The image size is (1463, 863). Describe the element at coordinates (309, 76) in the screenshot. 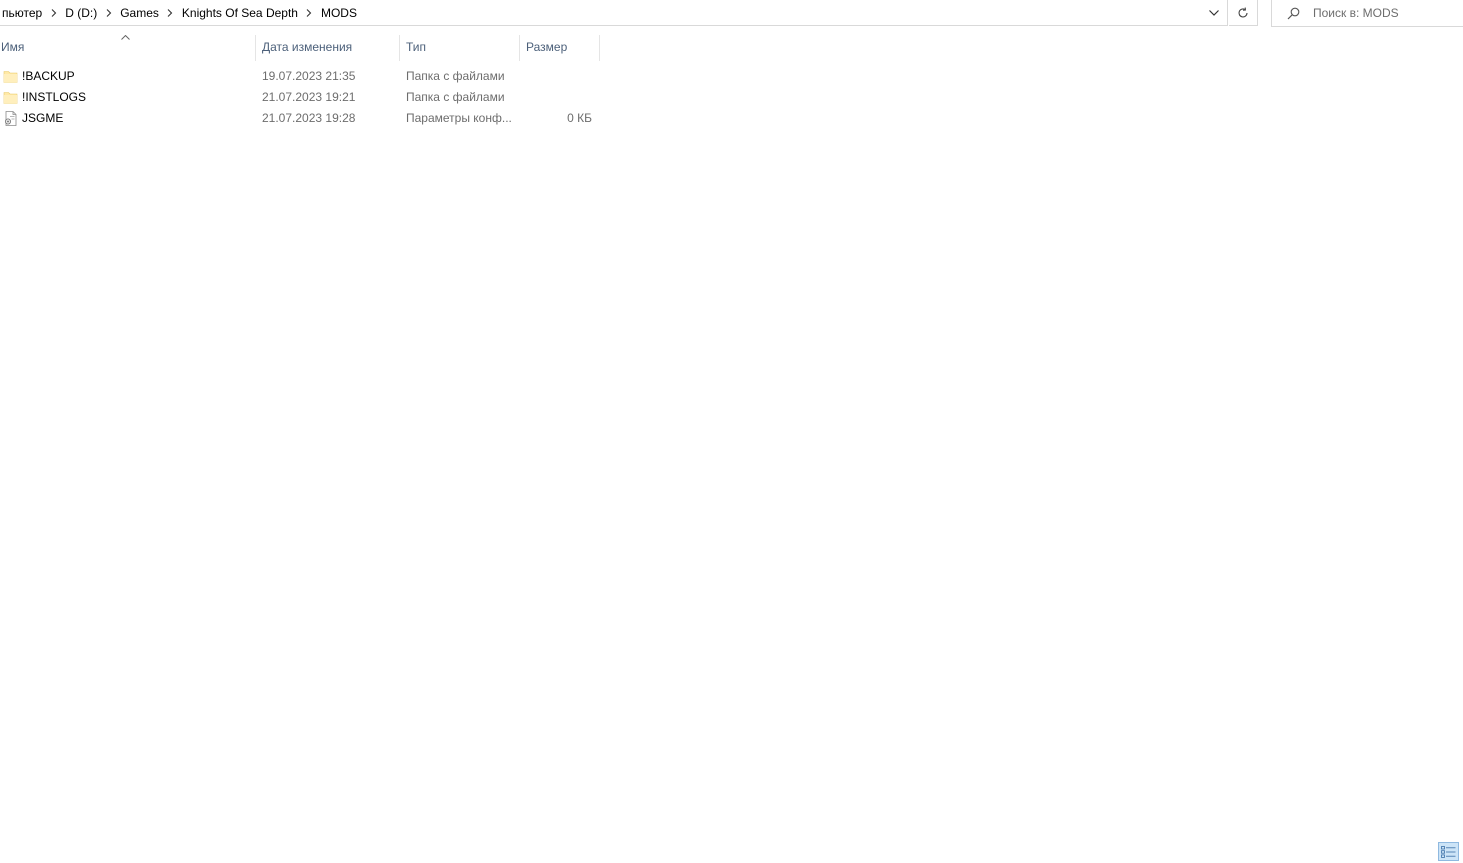

I see `file-date: 19.07.2023 21:35` at that location.